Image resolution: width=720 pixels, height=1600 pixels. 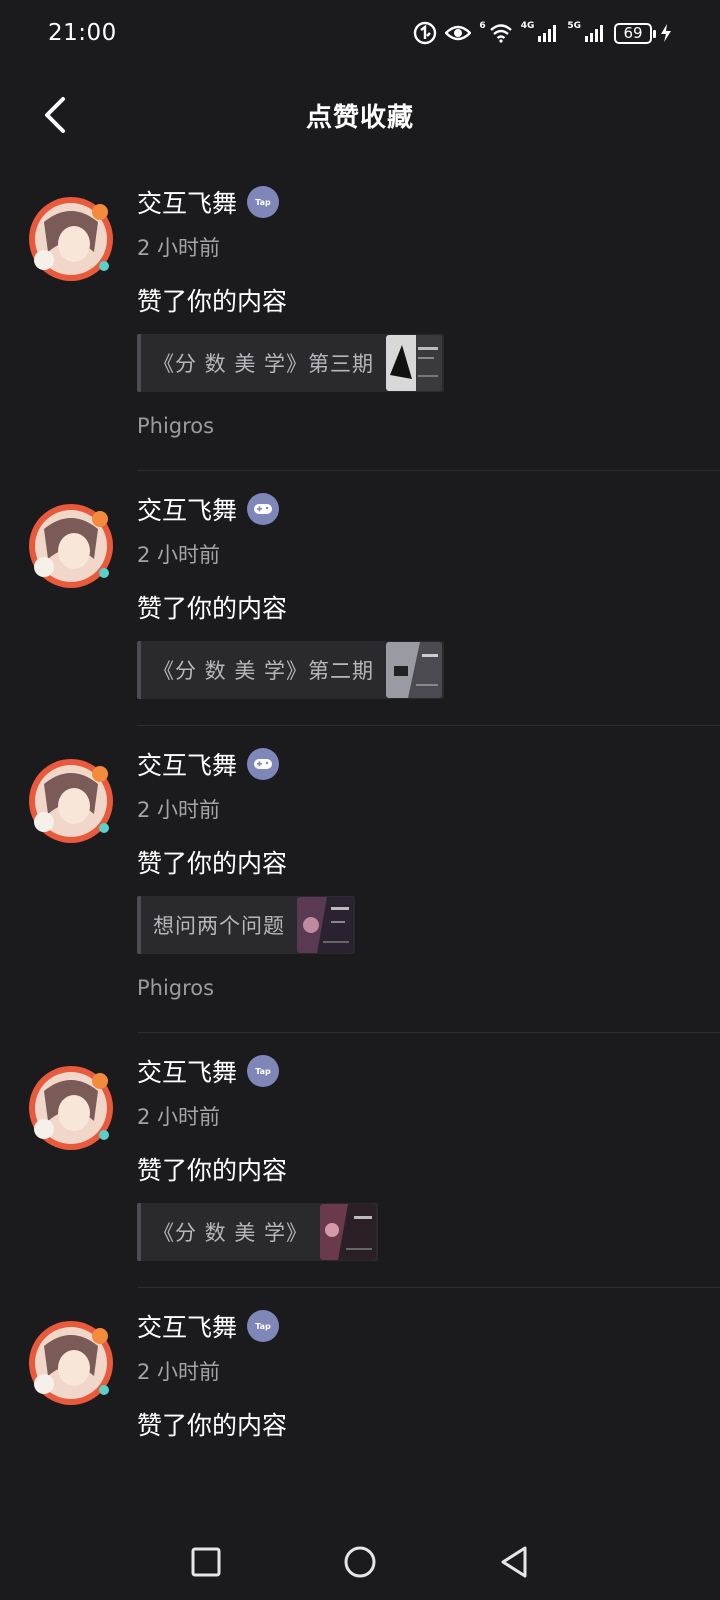 I want to click on battery-indicator: 69, so click(x=635, y=33).